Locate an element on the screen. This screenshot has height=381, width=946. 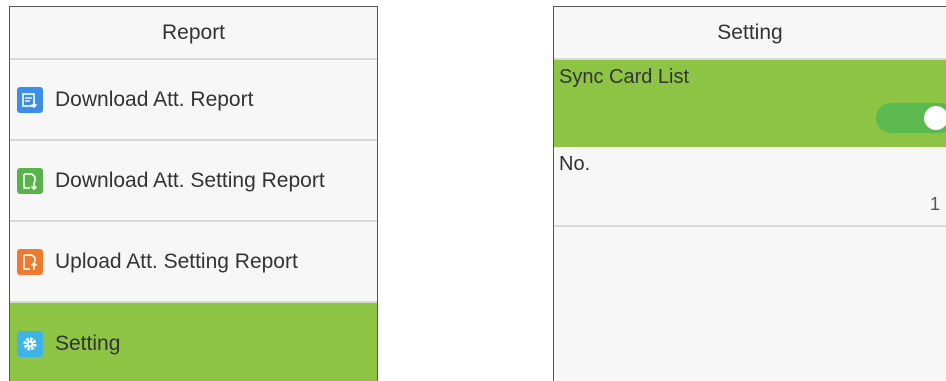
menu-item-download-att-report: Download Att. Report is located at coordinates (193, 100).